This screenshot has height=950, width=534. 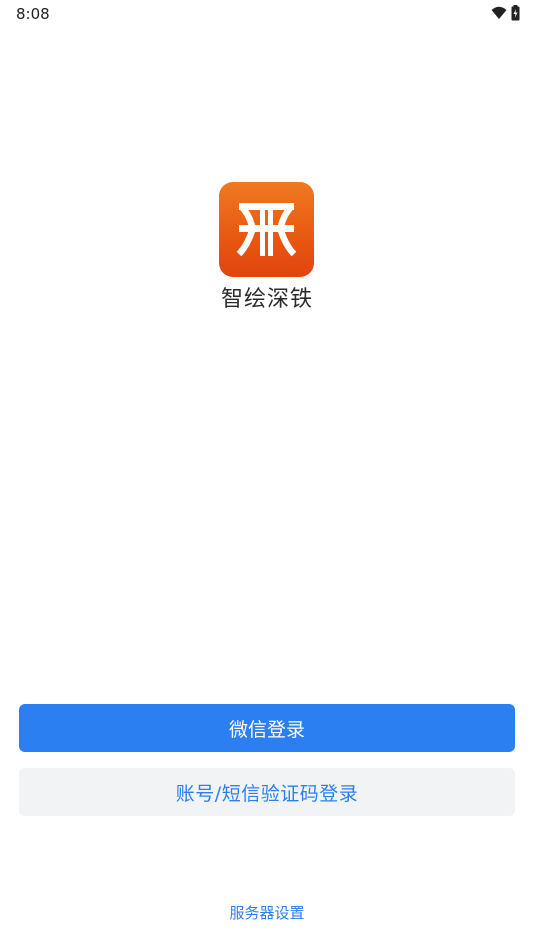 I want to click on wifi-icon, so click(x=499, y=13).